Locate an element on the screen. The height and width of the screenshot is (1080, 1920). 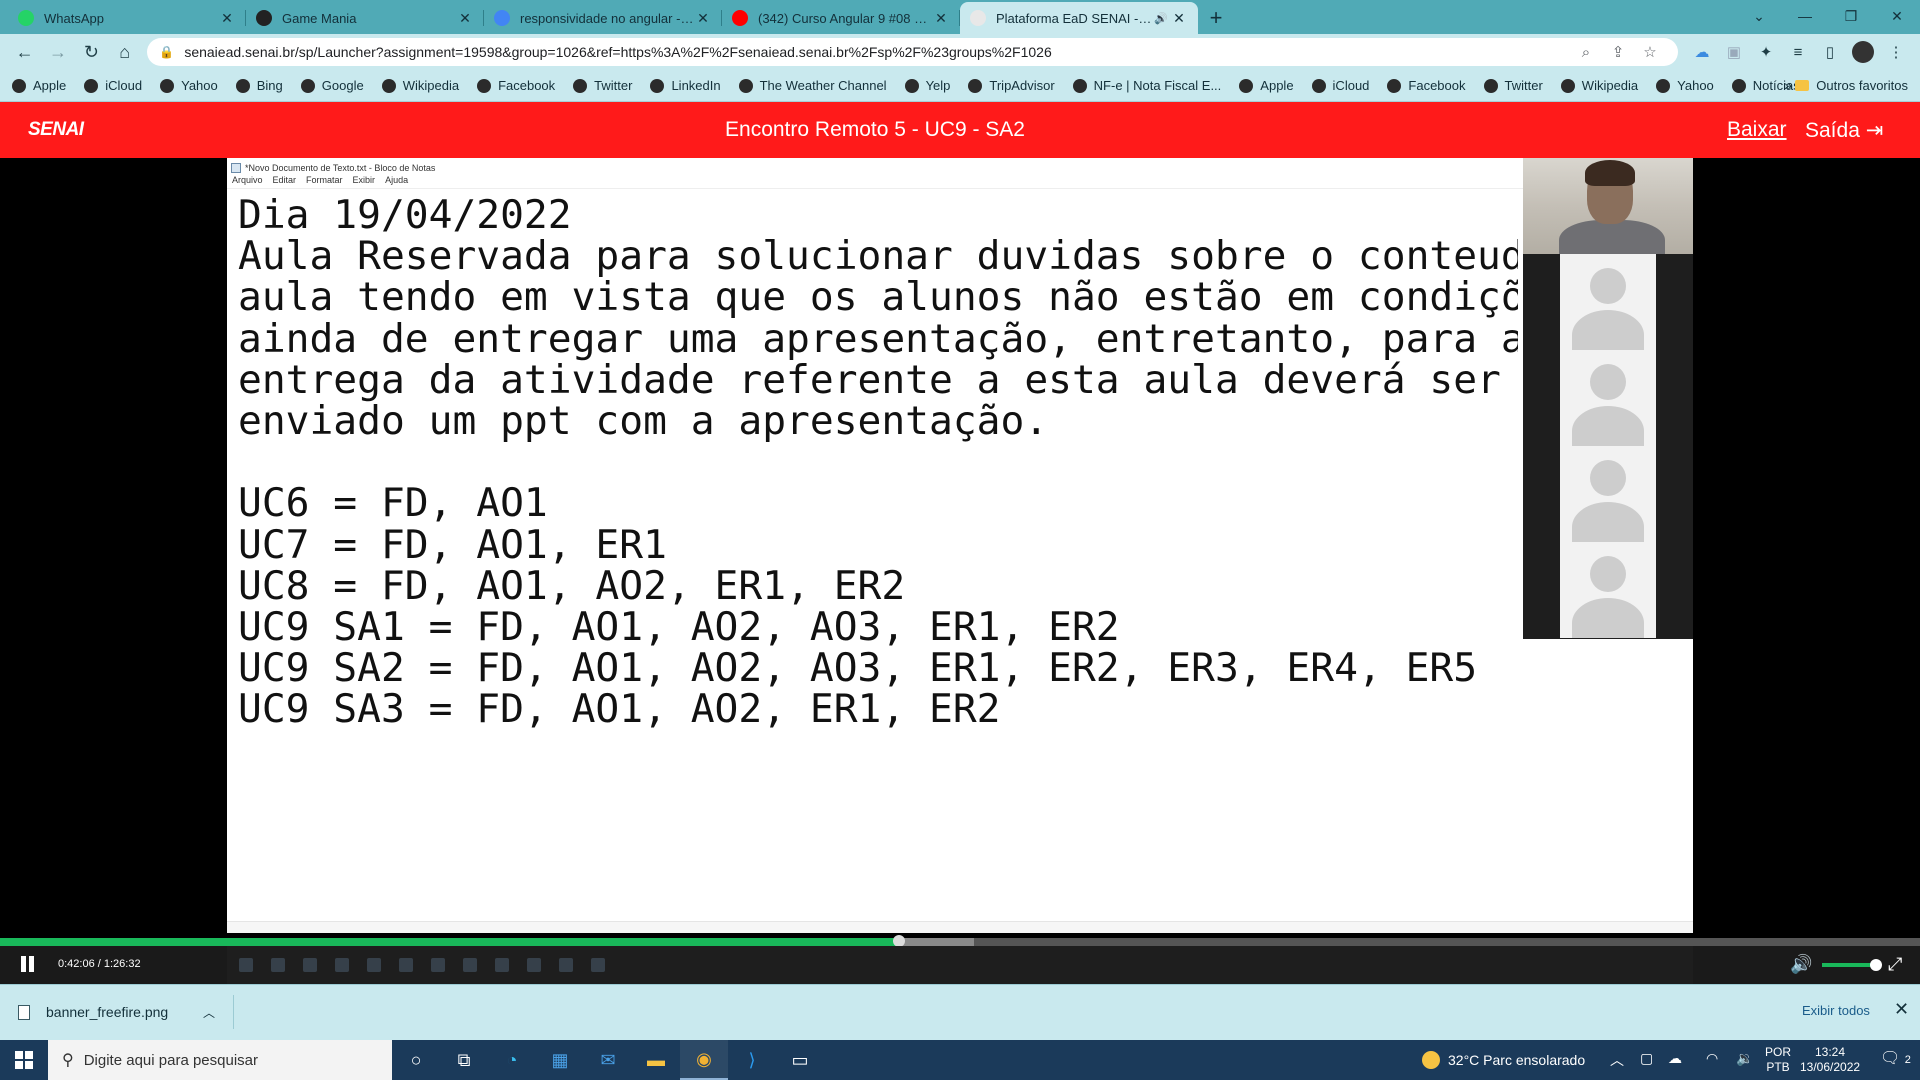
browser-tab: (342) Curso Angular 9 #08 Crianc✕ is located at coordinates (841, 18).